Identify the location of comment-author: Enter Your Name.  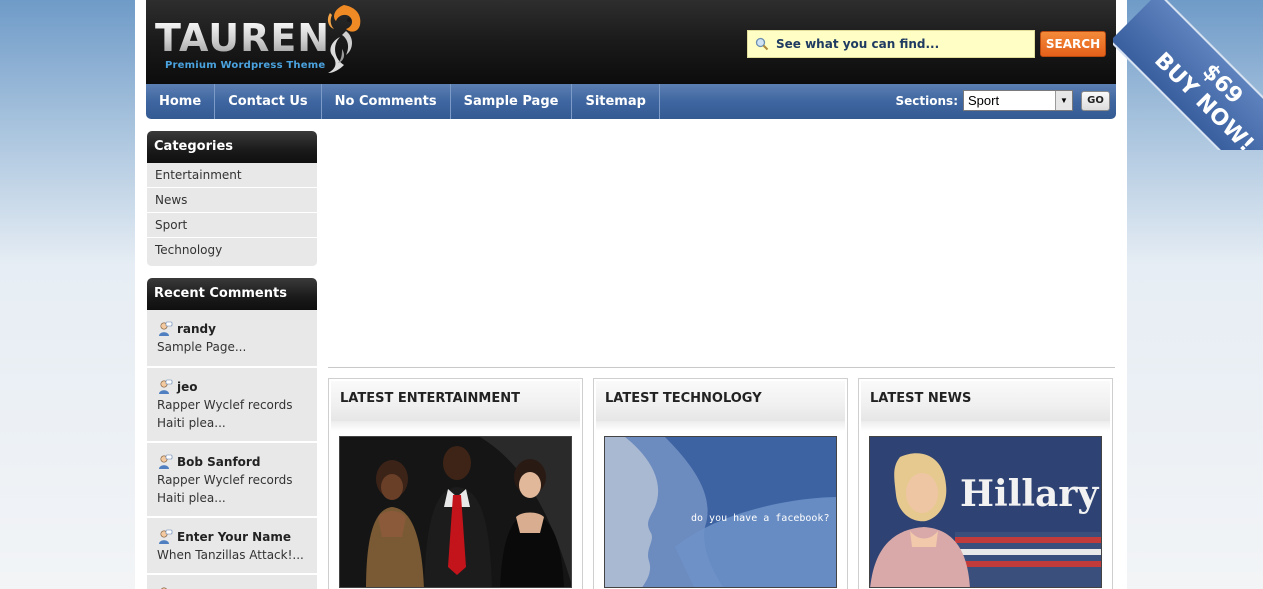
(234, 537).